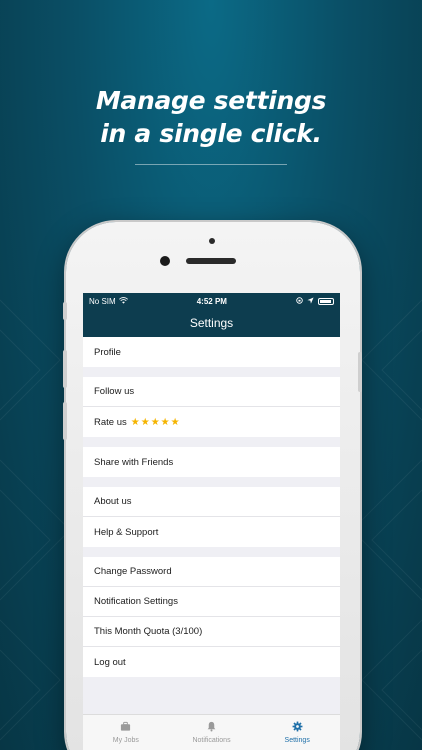 The width and height of the screenshot is (422, 750). I want to click on rating-stars: ★★★★★, so click(156, 422).